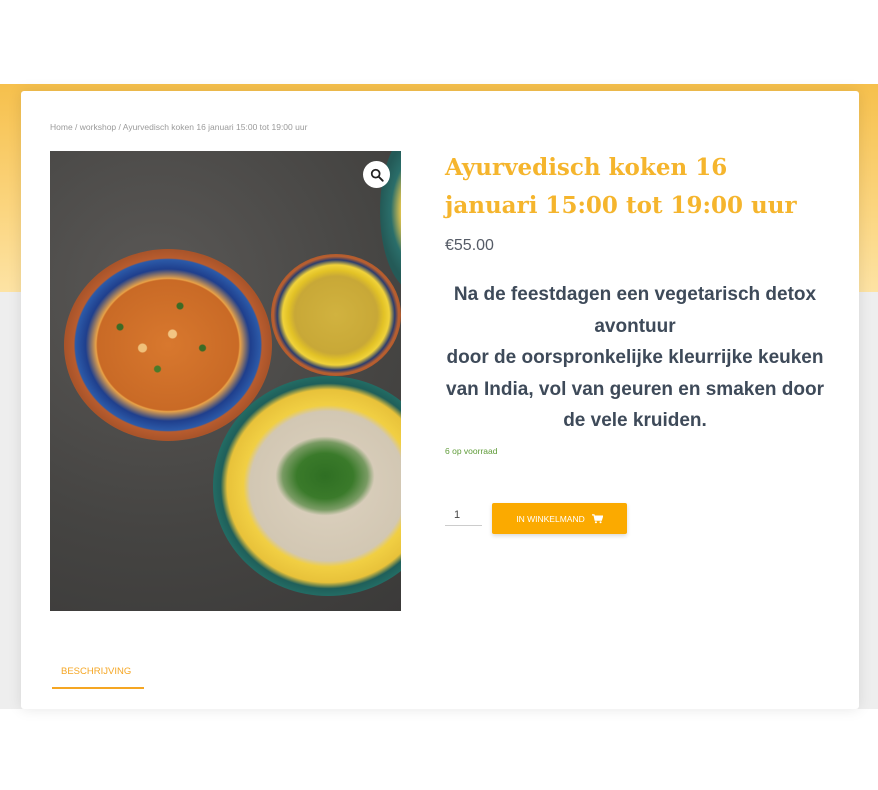  I want to click on curry-vegetables, so click(165, 341).